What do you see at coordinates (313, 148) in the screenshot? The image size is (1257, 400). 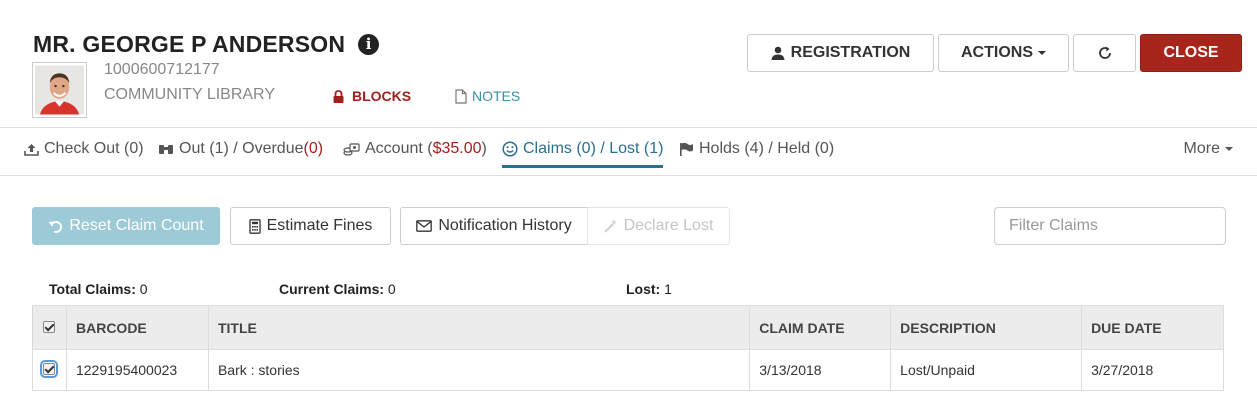 I see `tab-overdue-count: (0)` at bounding box center [313, 148].